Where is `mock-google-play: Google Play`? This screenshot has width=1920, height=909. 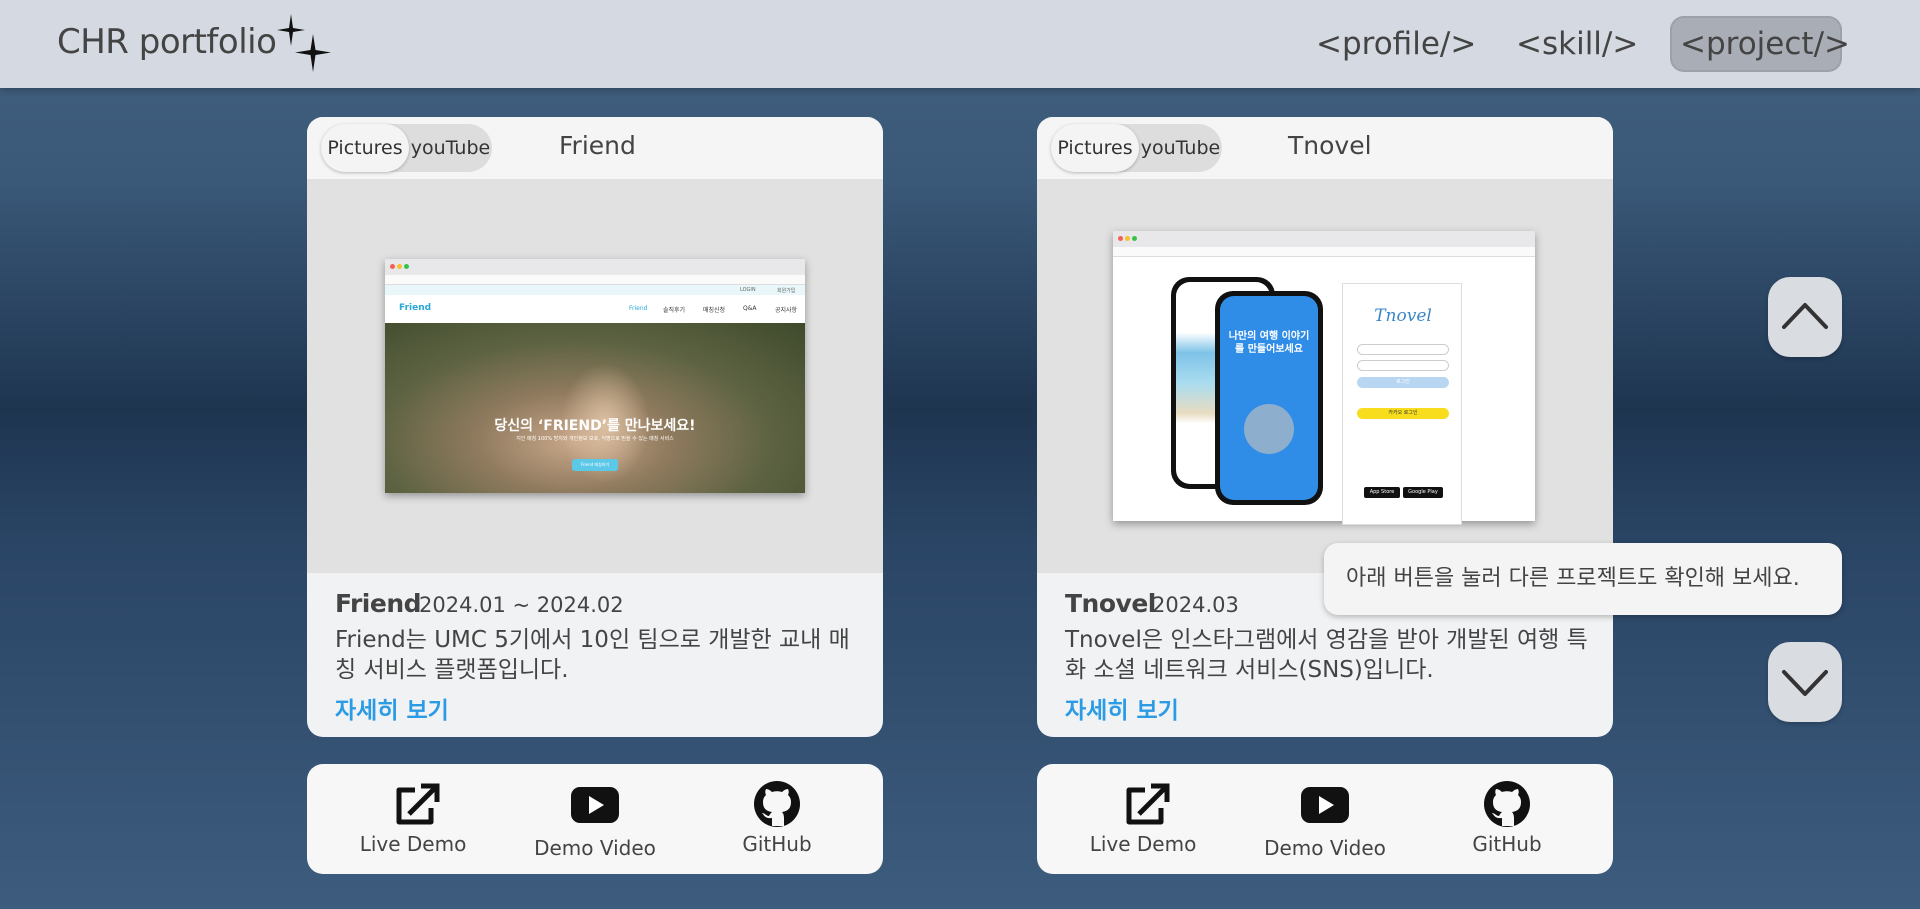
mock-google-play: Google Play is located at coordinates (1423, 492).